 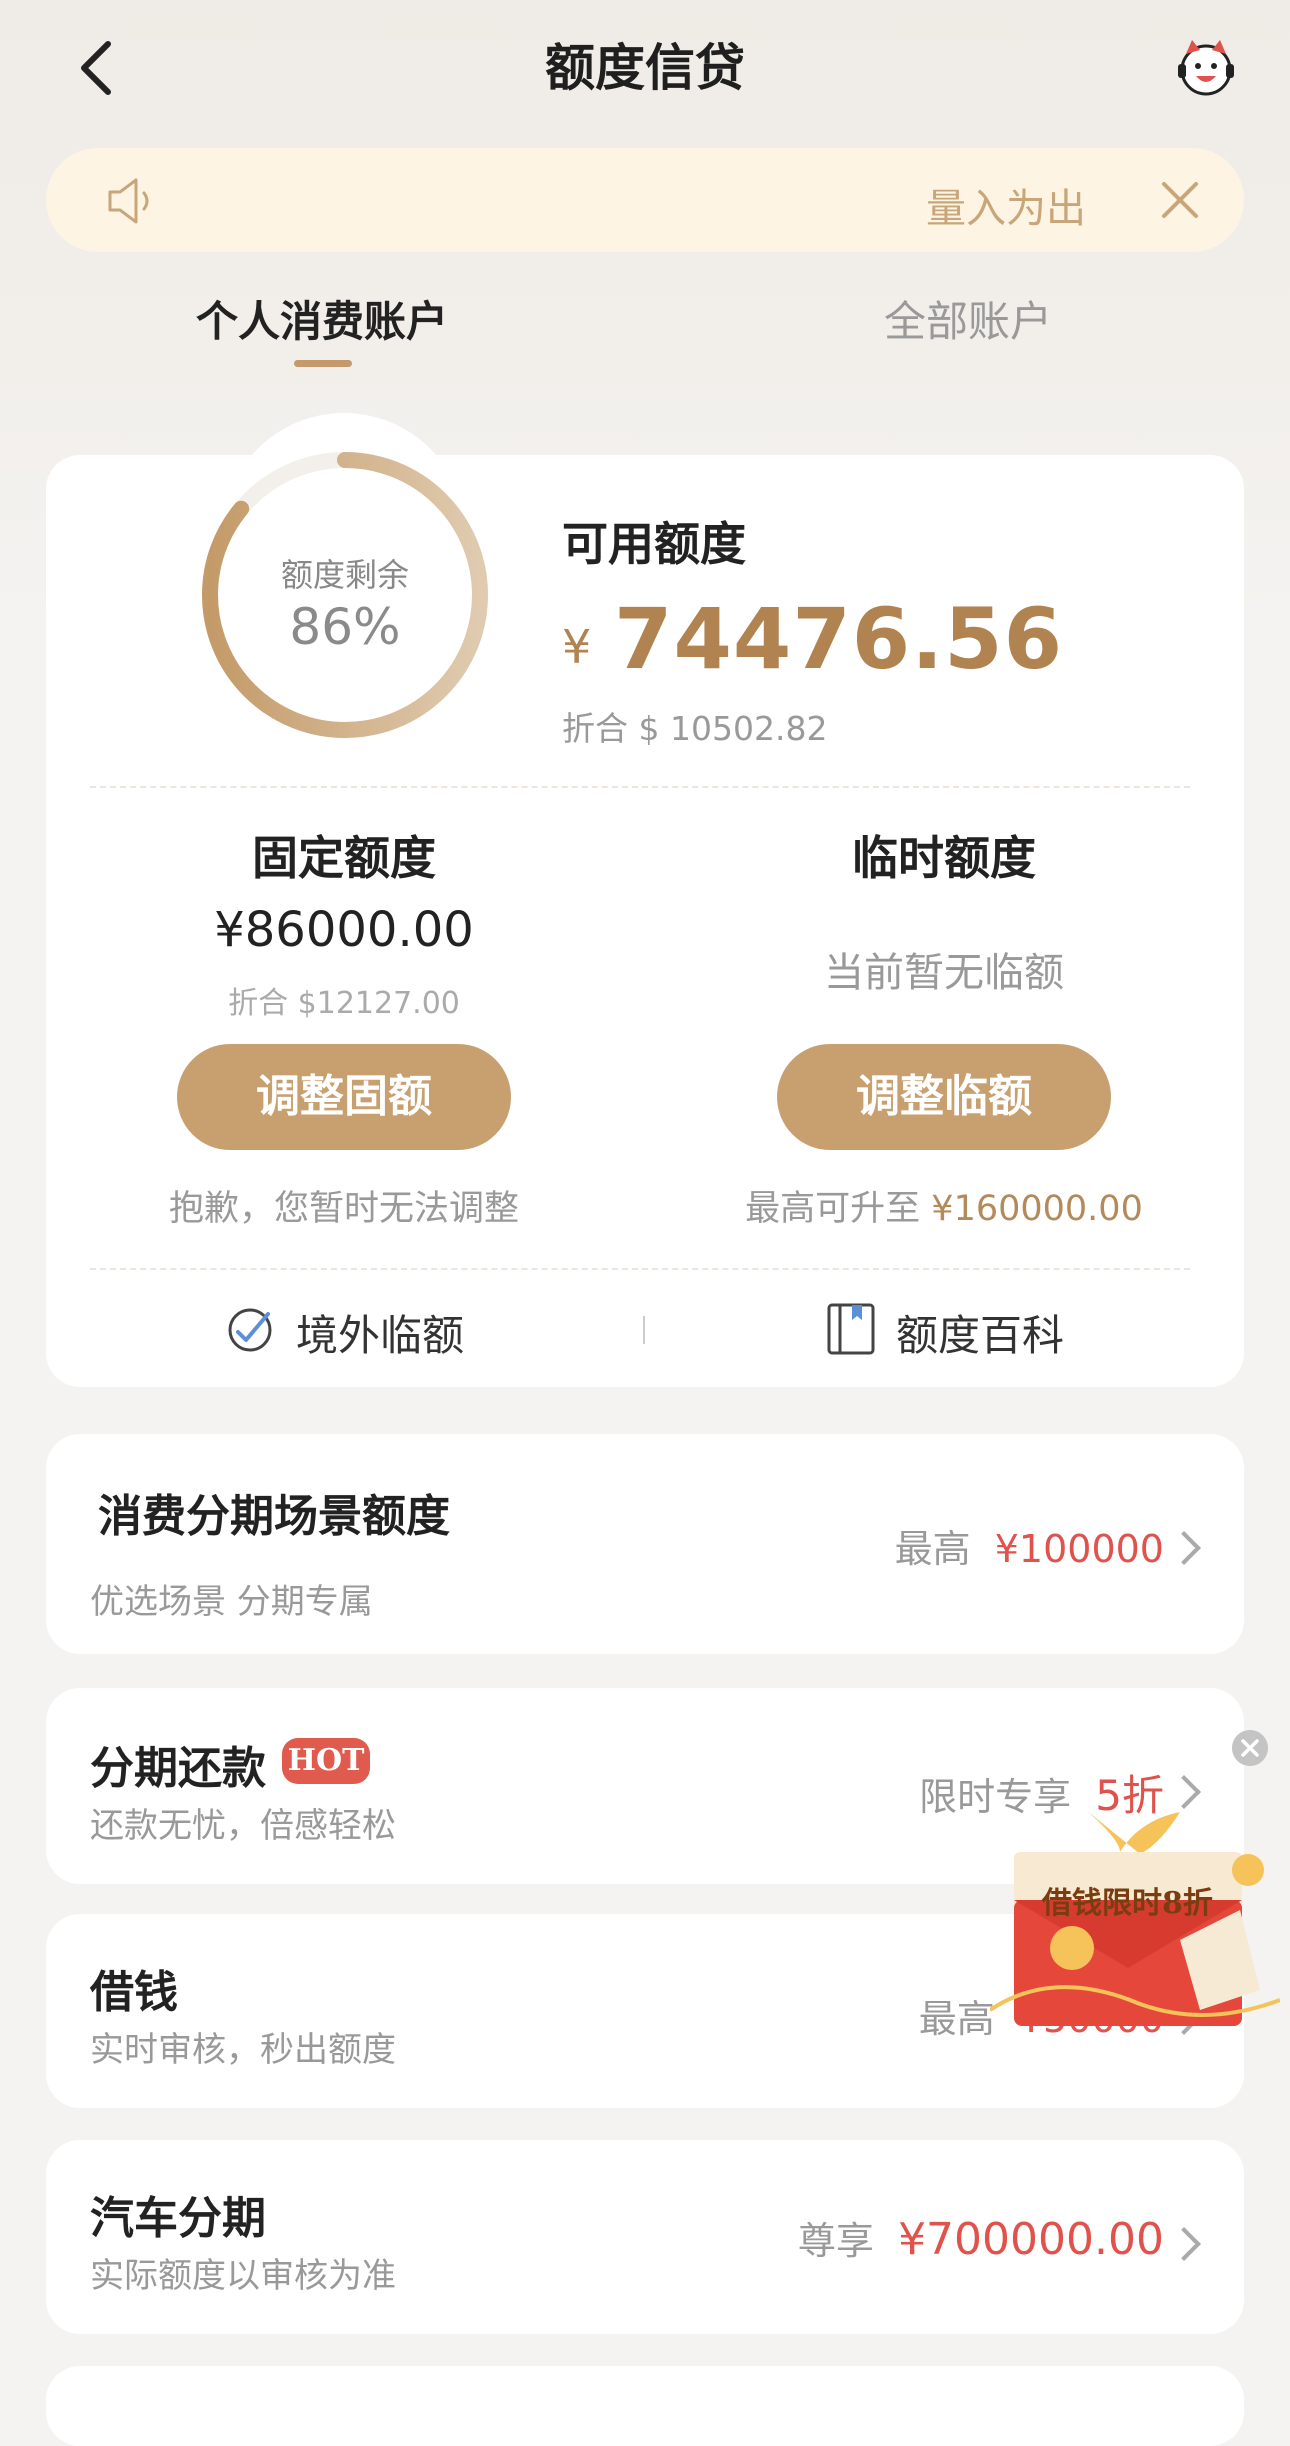 What do you see at coordinates (1037, 1209) in the screenshot?
I see `temporary-max-amount: ¥160000.00` at bounding box center [1037, 1209].